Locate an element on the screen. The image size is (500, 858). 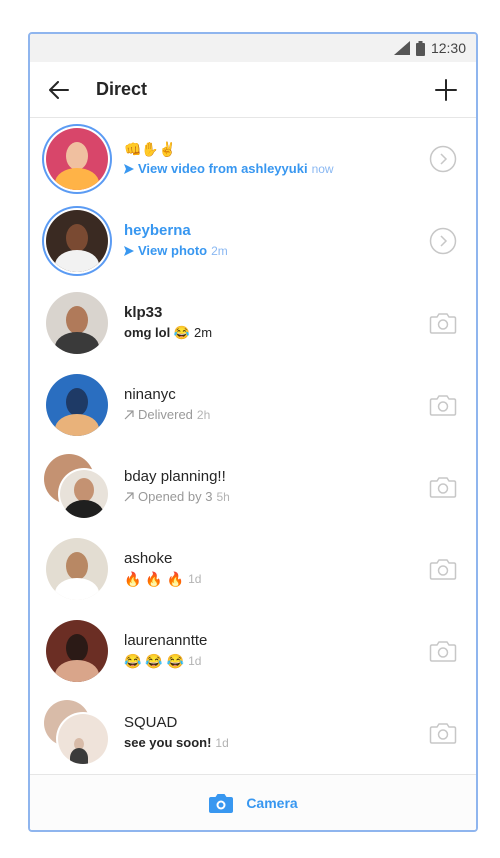
thread-name: bday planning!! is located at coordinates (175, 476).